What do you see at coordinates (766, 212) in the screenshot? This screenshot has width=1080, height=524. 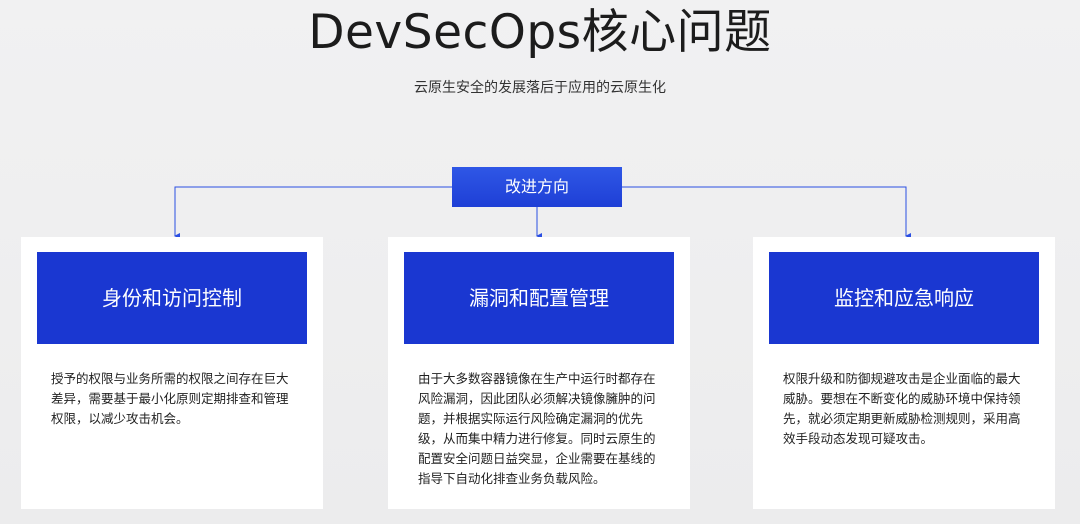 I see `connector-line-right` at bounding box center [766, 212].